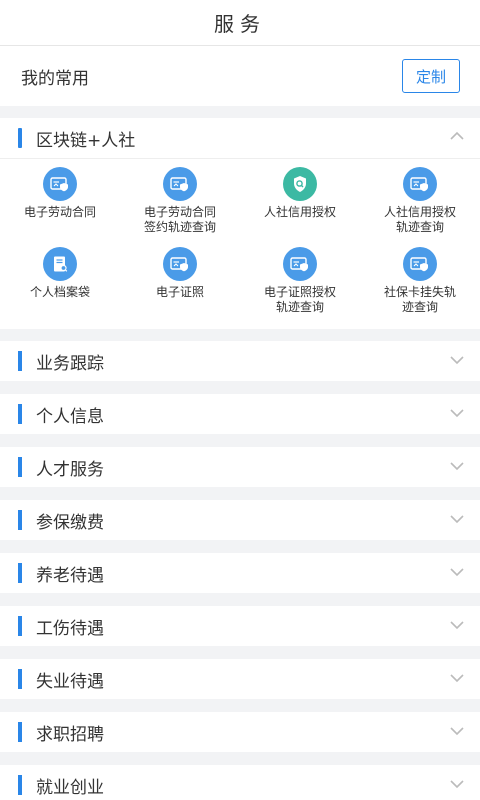 This screenshot has width=480, height=800. Describe the element at coordinates (299, 212) in the screenshot. I see `service-item-label: 人社信用授权` at that location.